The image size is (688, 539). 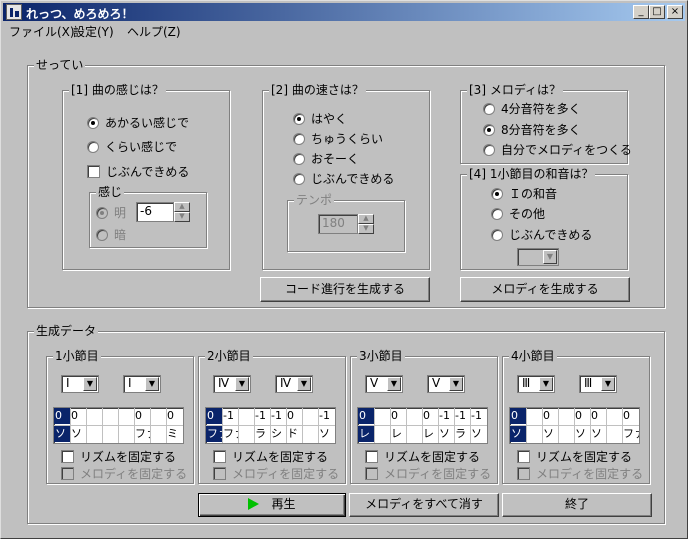 I want to click on note-cell: レ, so click(x=398, y=434).